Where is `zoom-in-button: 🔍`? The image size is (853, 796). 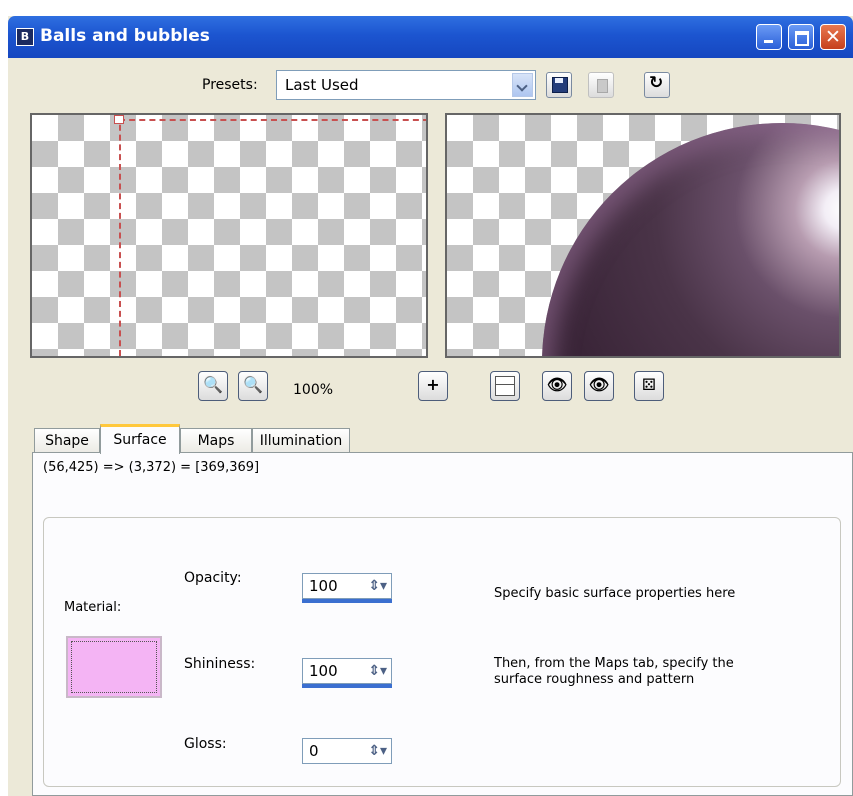
zoom-in-button: 🔍 is located at coordinates (253, 386).